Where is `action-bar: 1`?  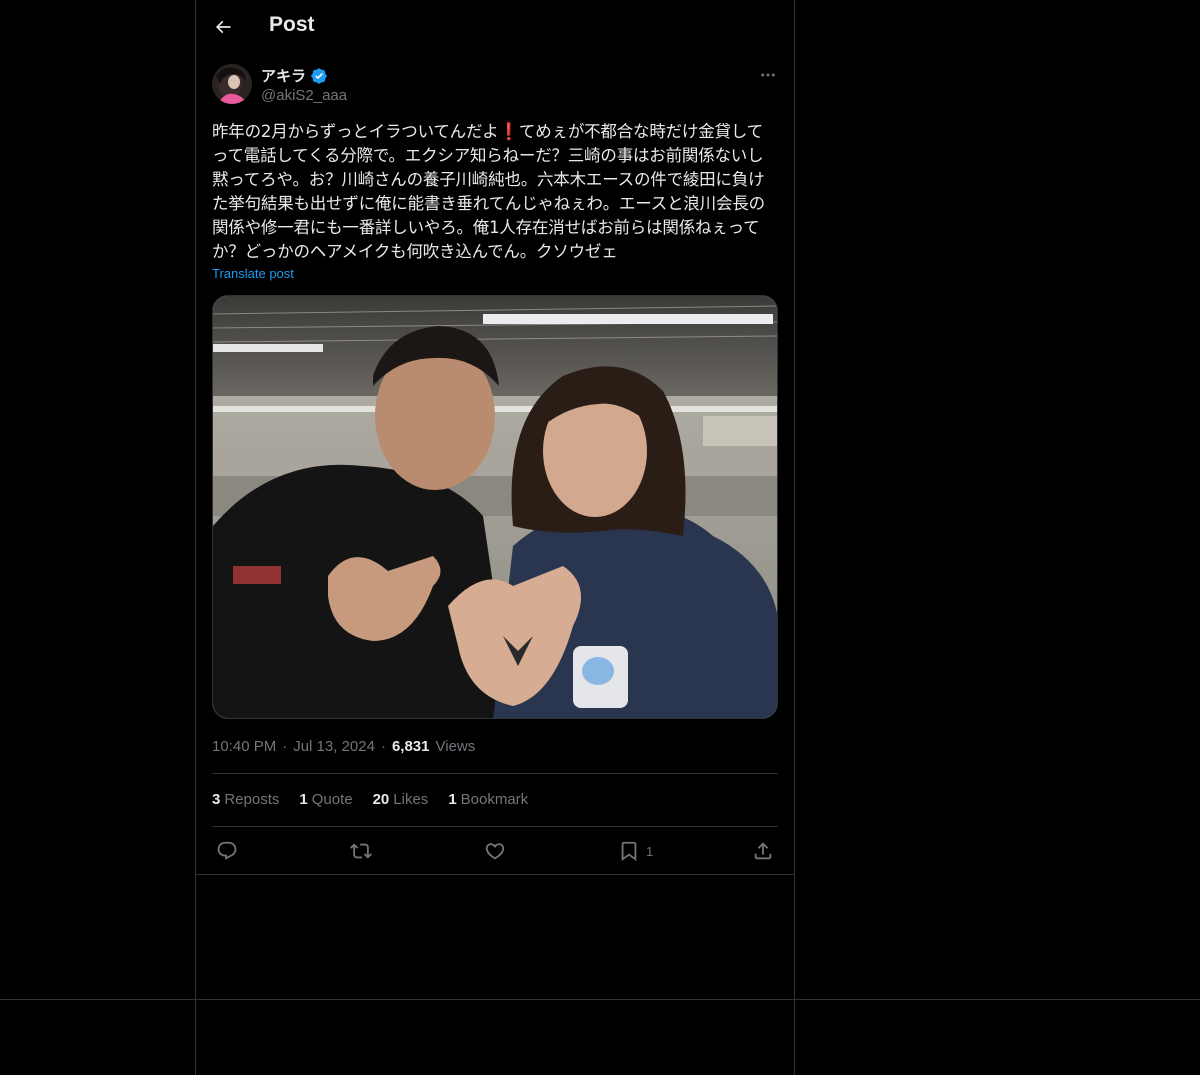 action-bar: 1 is located at coordinates (495, 851).